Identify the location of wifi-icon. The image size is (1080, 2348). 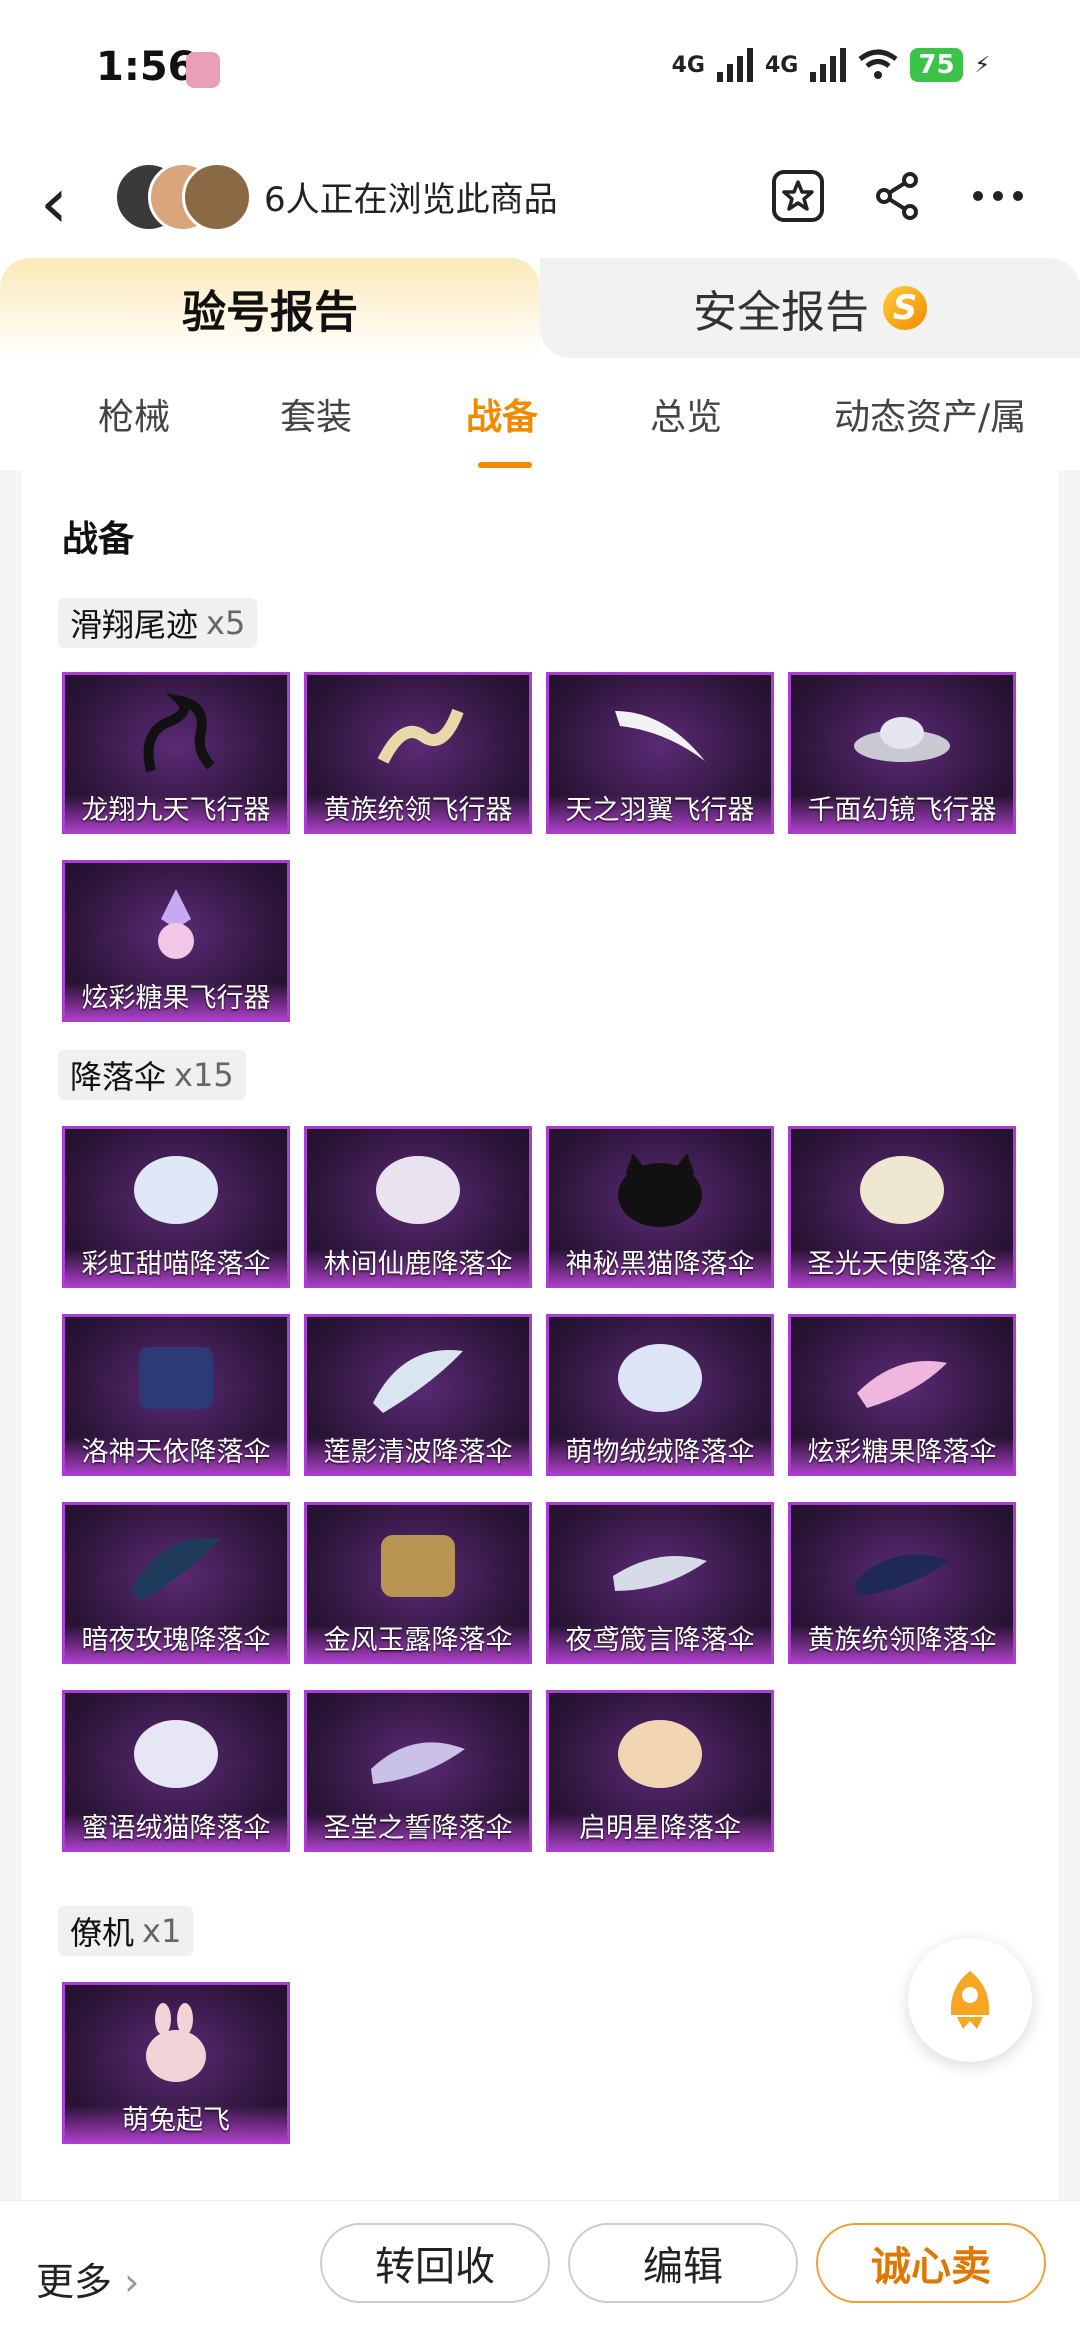
(878, 64).